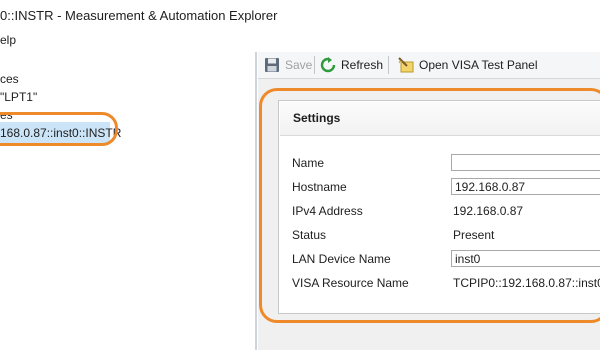 Image resolution: width=600 pixels, height=350 pixels. What do you see at coordinates (406, 65) in the screenshot?
I see `visa-test-panel-icon` at bounding box center [406, 65].